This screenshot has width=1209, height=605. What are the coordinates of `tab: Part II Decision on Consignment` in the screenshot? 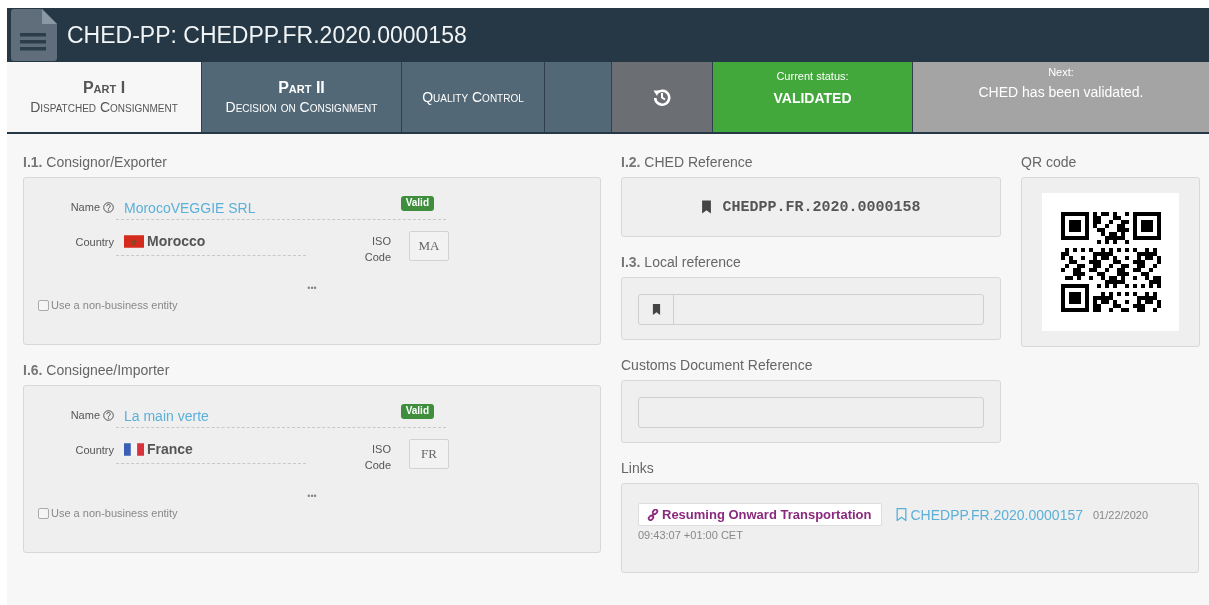 It's located at (302, 97).